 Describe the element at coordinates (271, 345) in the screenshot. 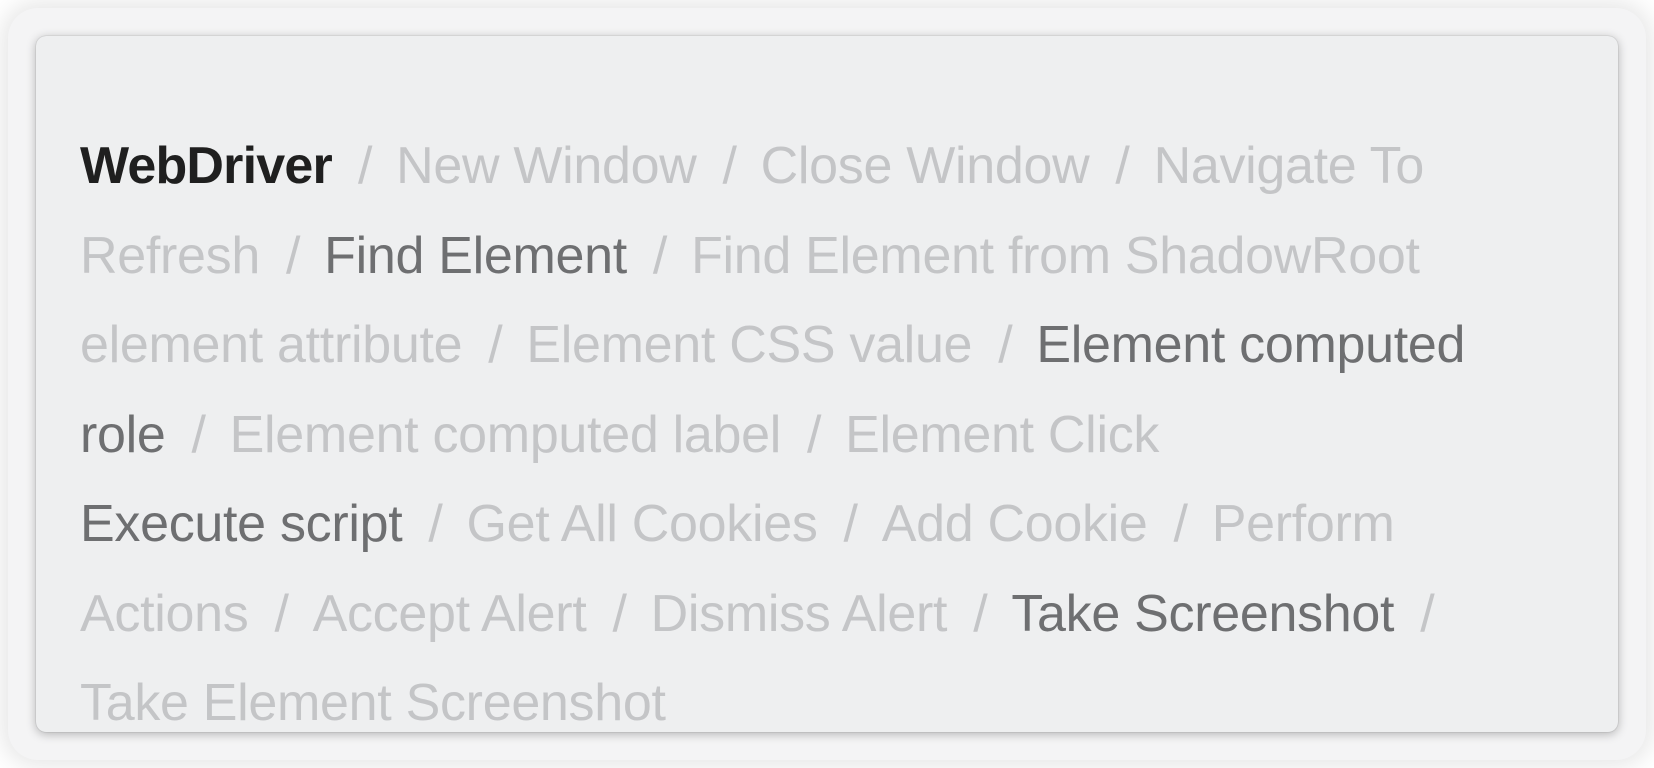

I see `command-element-attribute: element attribute` at that location.